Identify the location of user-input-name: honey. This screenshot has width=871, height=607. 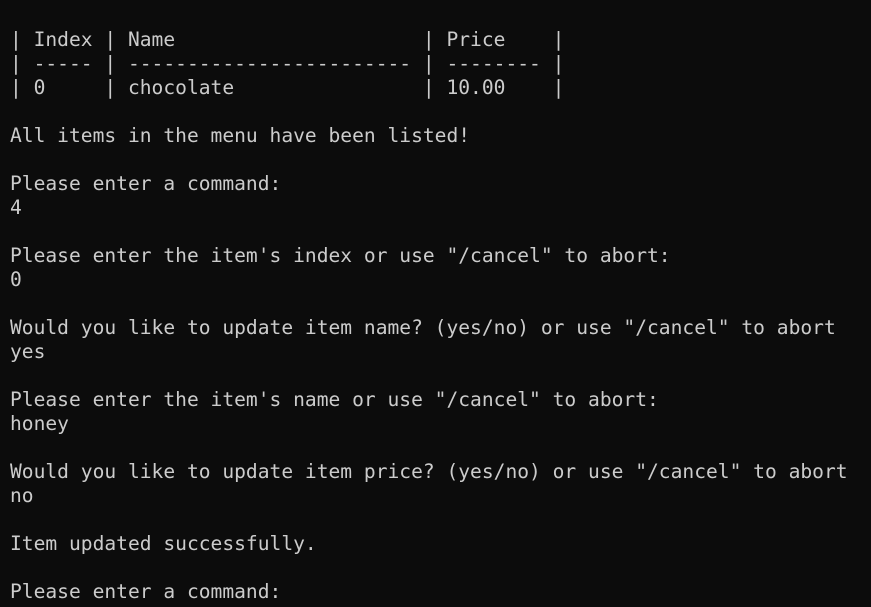
(39, 423).